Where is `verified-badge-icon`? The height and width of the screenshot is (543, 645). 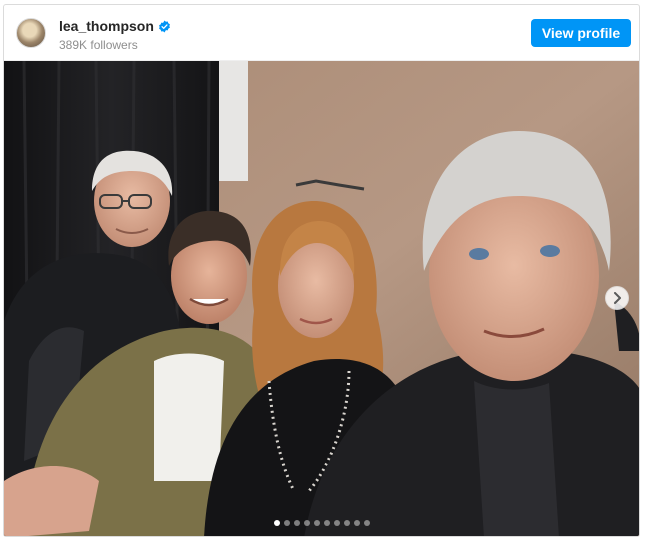 verified-badge-icon is located at coordinates (164, 26).